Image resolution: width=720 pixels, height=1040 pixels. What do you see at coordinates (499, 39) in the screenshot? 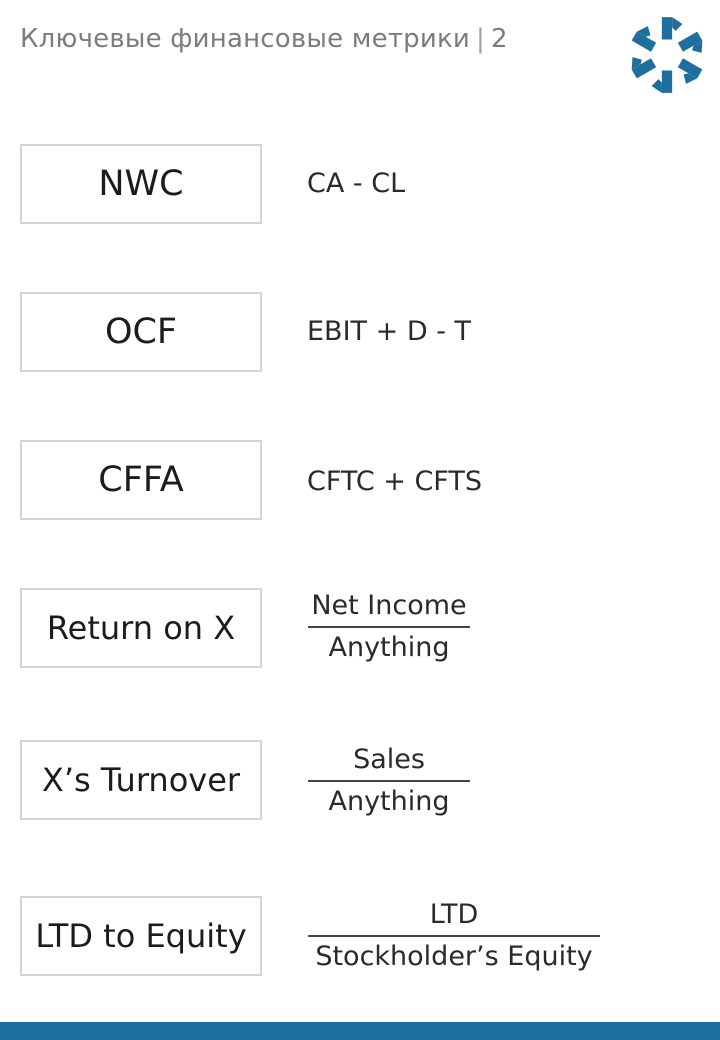
I see `page-number: 2` at bounding box center [499, 39].